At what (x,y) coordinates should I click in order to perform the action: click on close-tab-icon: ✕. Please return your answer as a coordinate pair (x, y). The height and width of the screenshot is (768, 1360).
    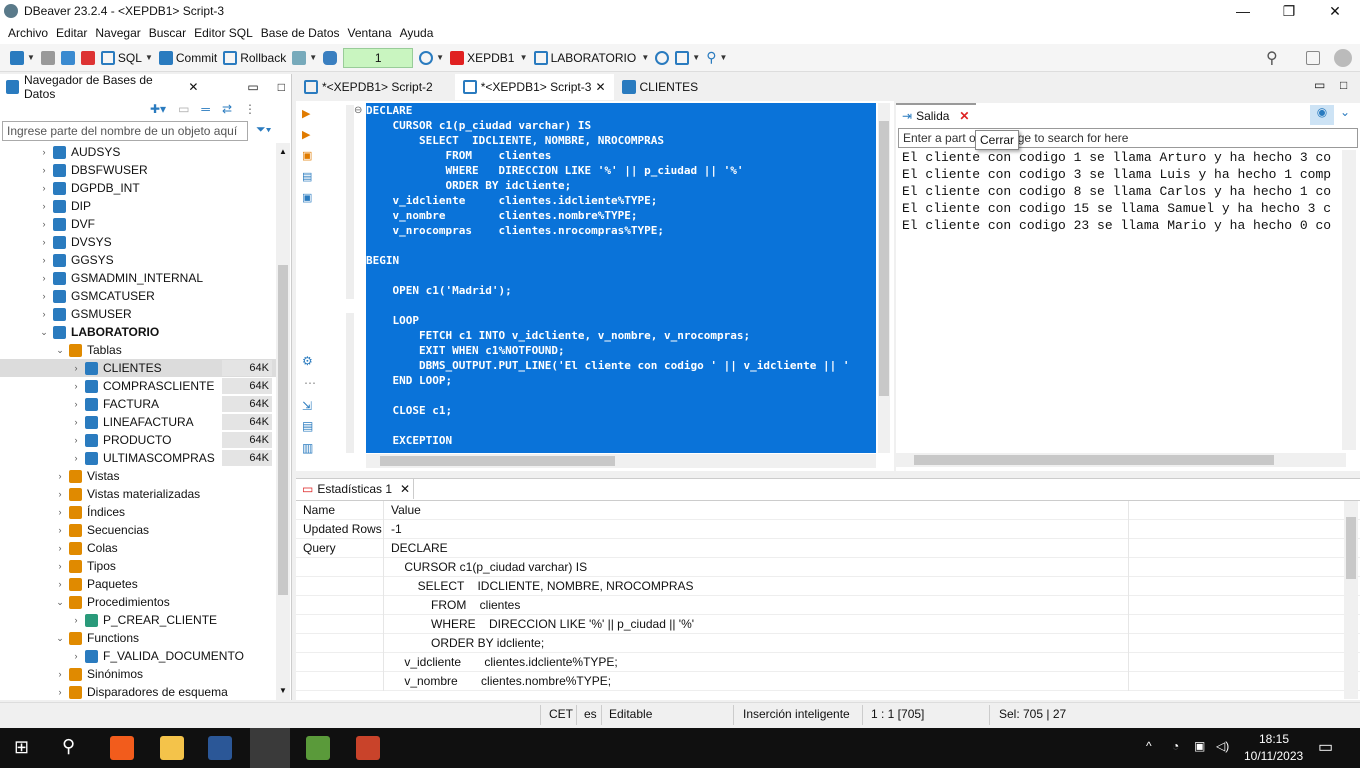
    Looking at the image, I should click on (600, 87).